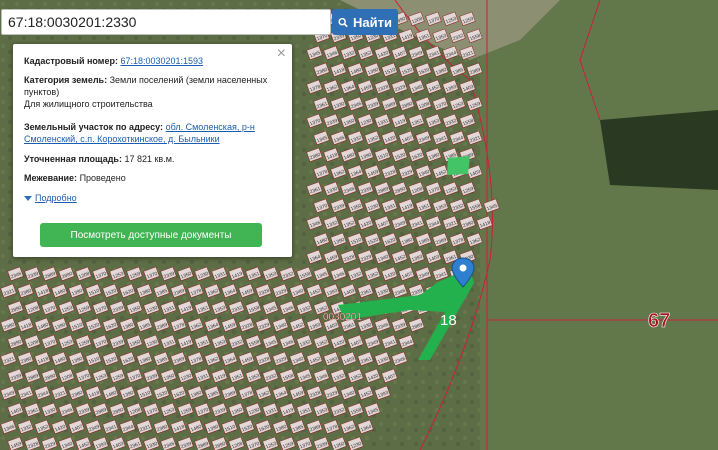 The image size is (718, 450). Describe the element at coordinates (73, 159) in the screenshot. I see `area-label: Уточненная площадь:` at that location.